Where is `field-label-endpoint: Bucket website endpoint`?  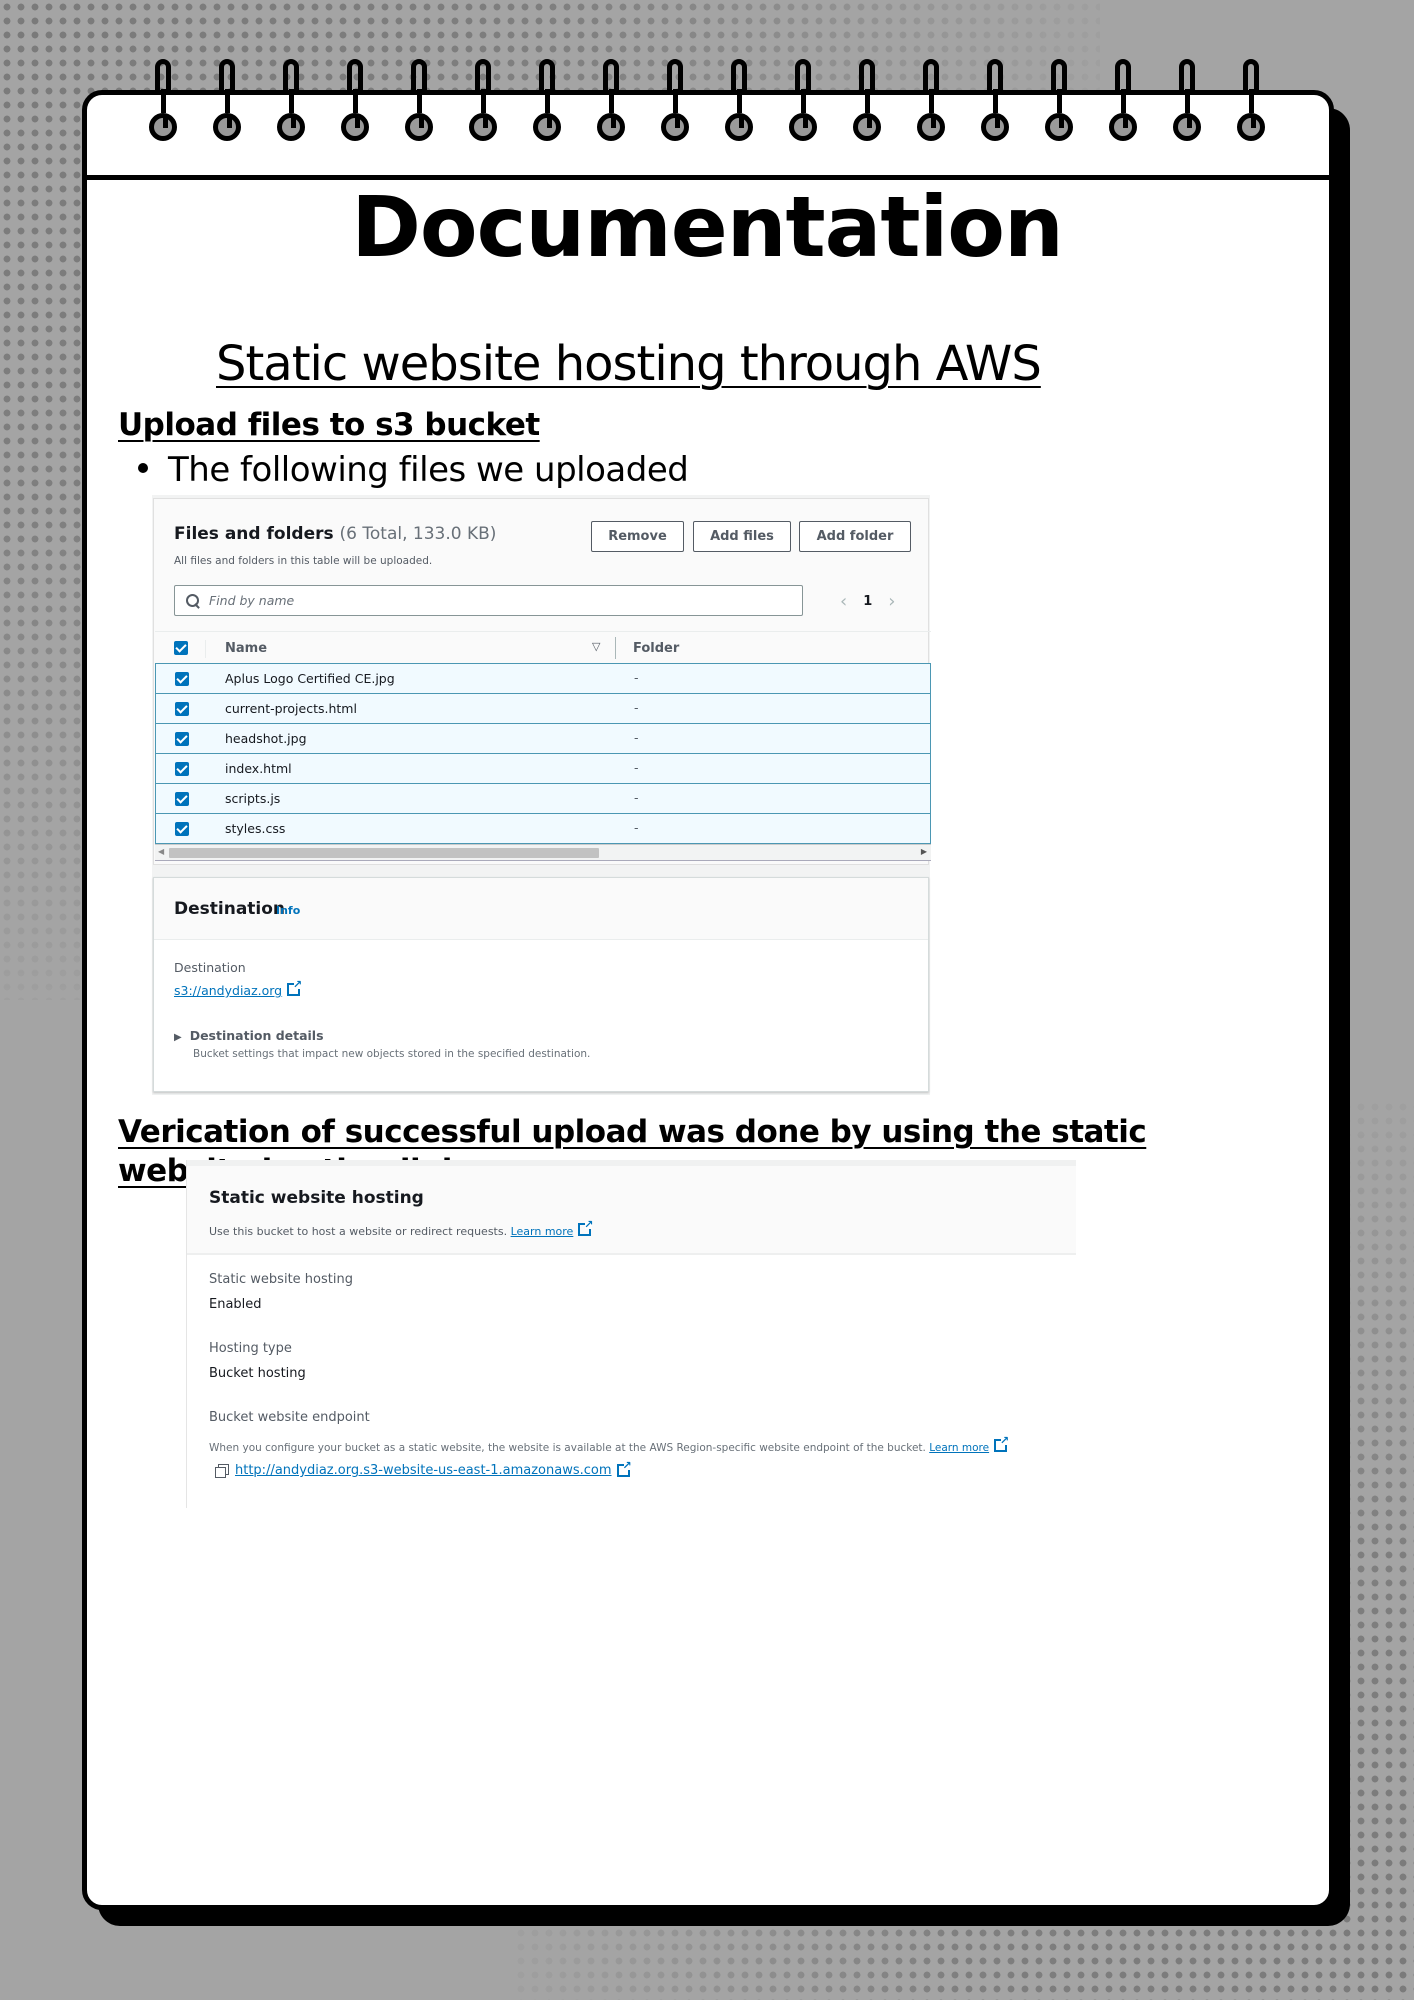 field-label-endpoint: Bucket website endpoint is located at coordinates (289, 1417).